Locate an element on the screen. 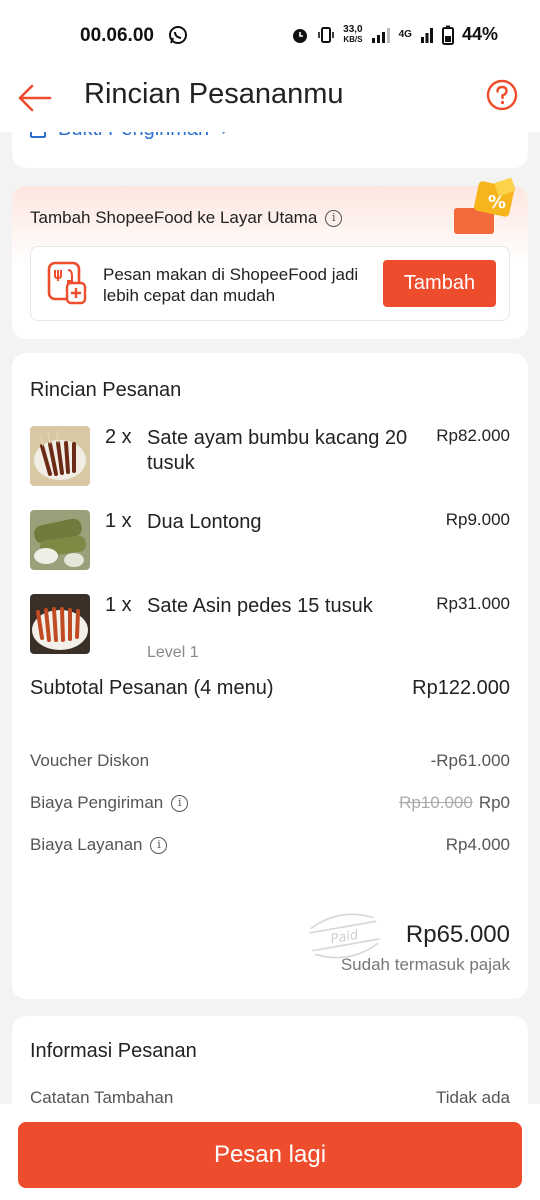 Image resolution: width=540 pixels, height=1200 pixels. order-details-title: Rincian Pesanan is located at coordinates (106, 390).